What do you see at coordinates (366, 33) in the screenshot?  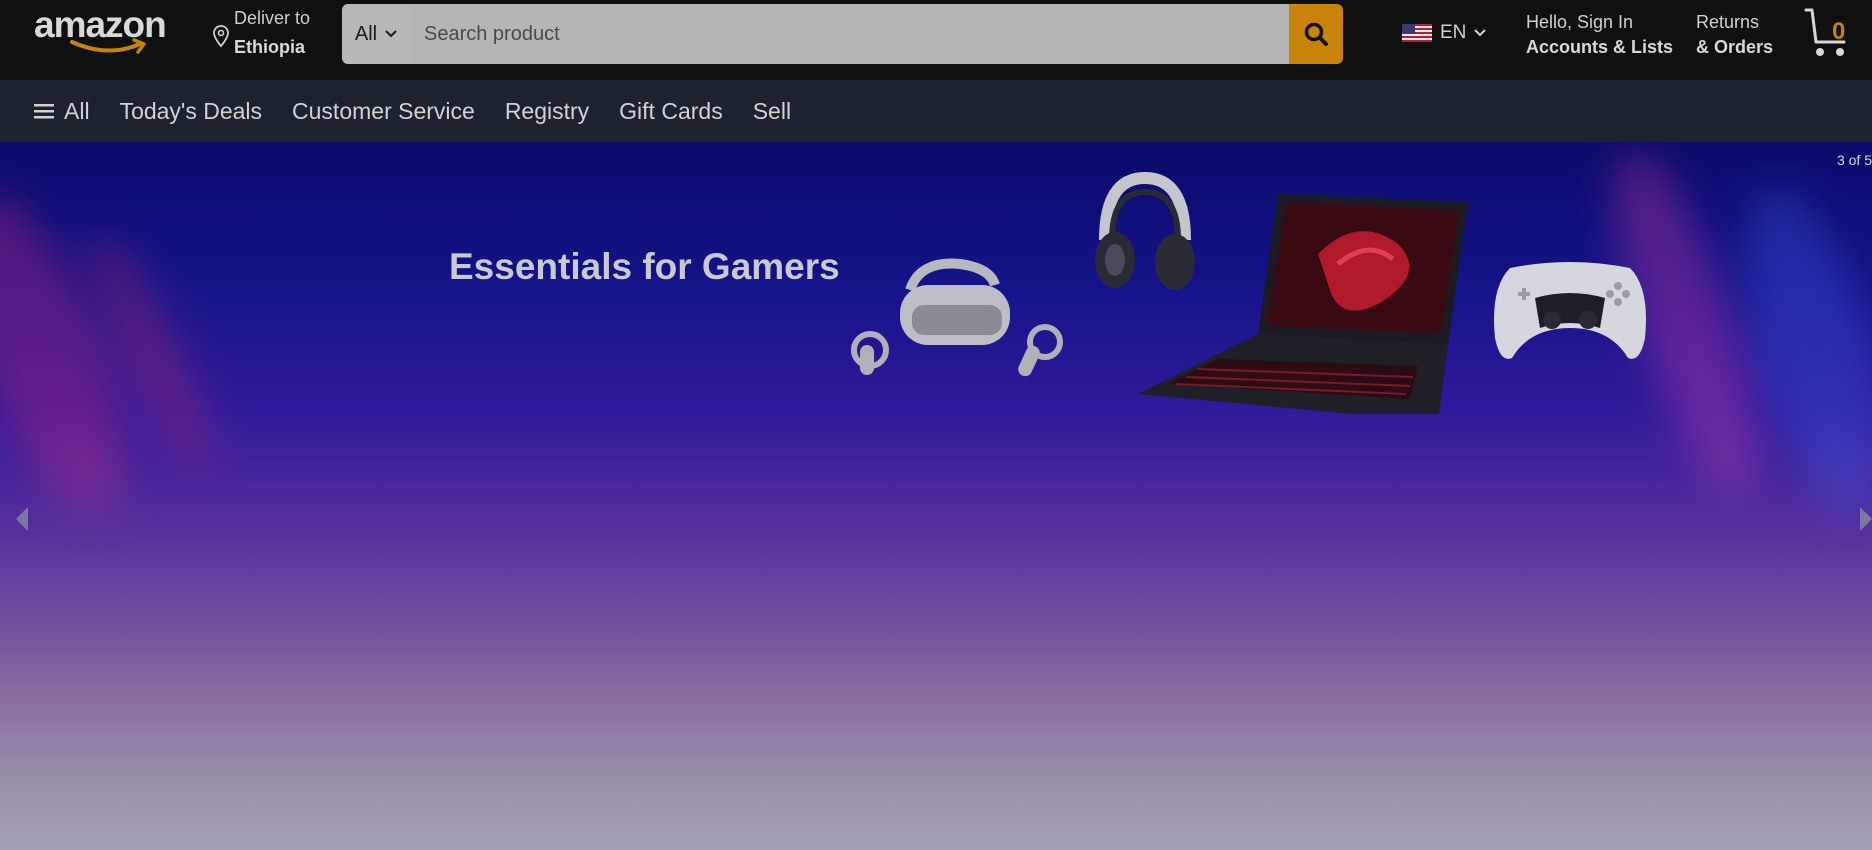 I see `search-category-label: All` at bounding box center [366, 33].